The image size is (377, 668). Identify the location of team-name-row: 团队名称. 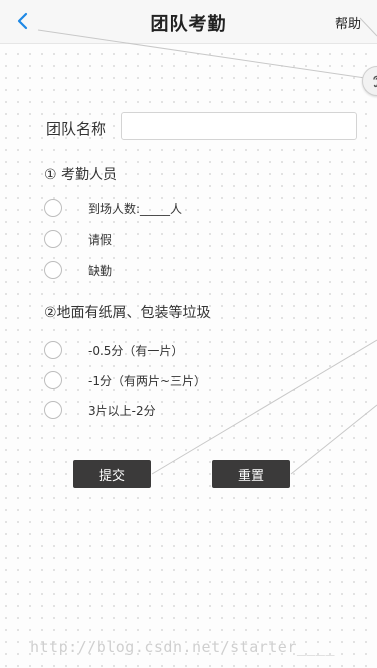
(206, 127).